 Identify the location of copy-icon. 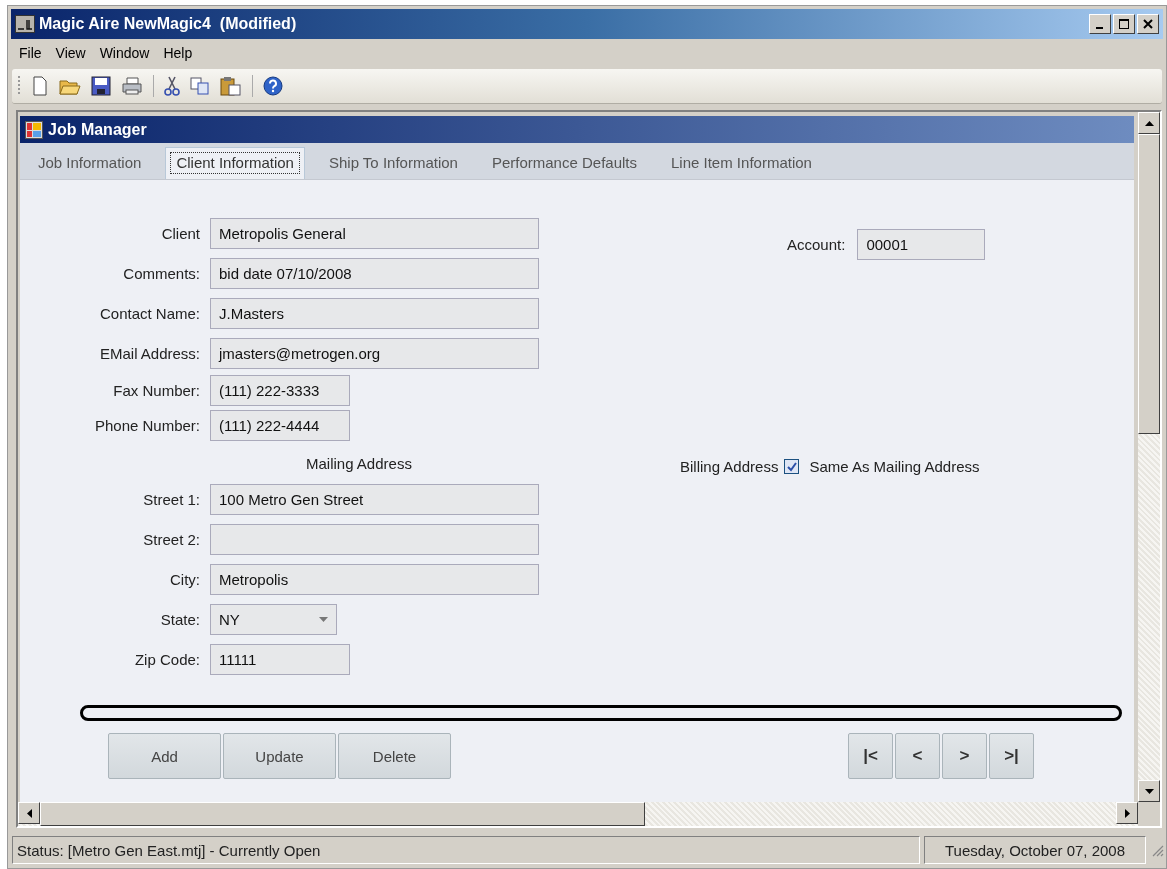
(200, 86).